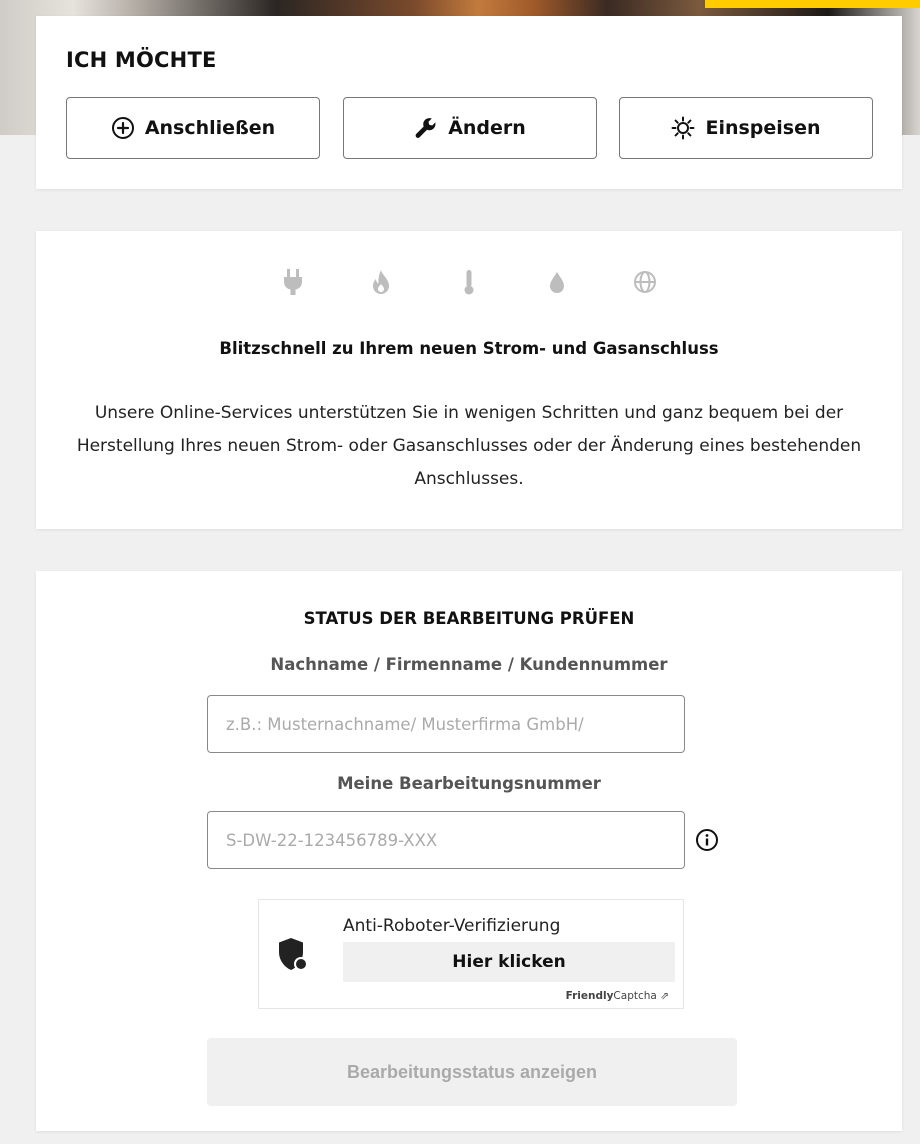  Describe the element at coordinates (763, 128) in the screenshot. I see `einspeisen-label: Einspeisen` at that location.